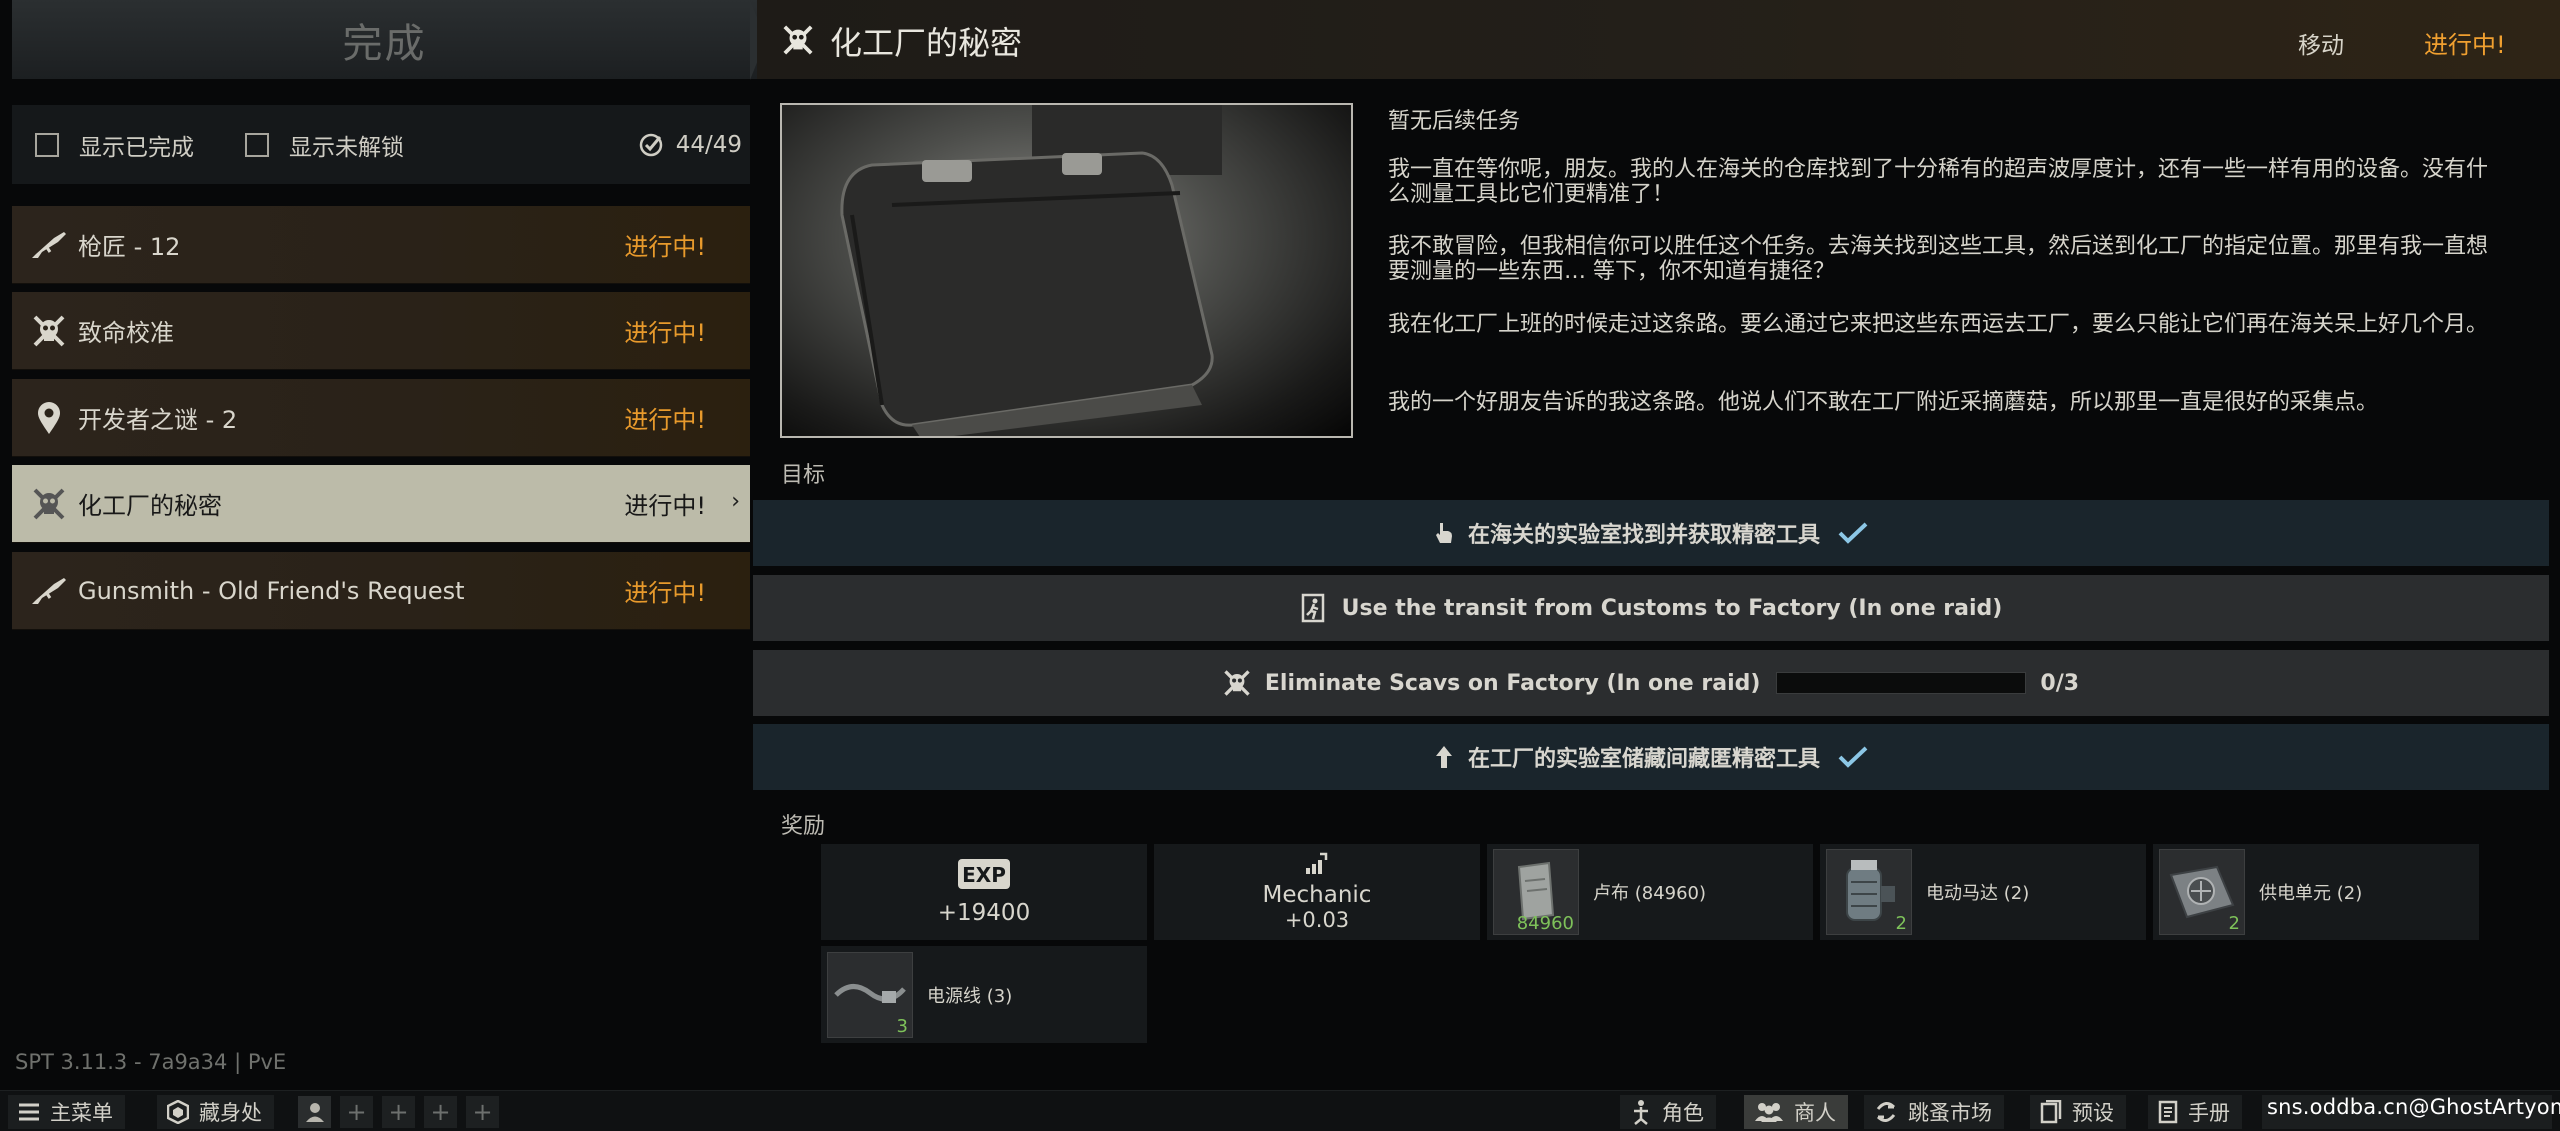  What do you see at coordinates (81, 1113) in the screenshot?
I see `main-menu-label: 主菜单` at bounding box center [81, 1113].